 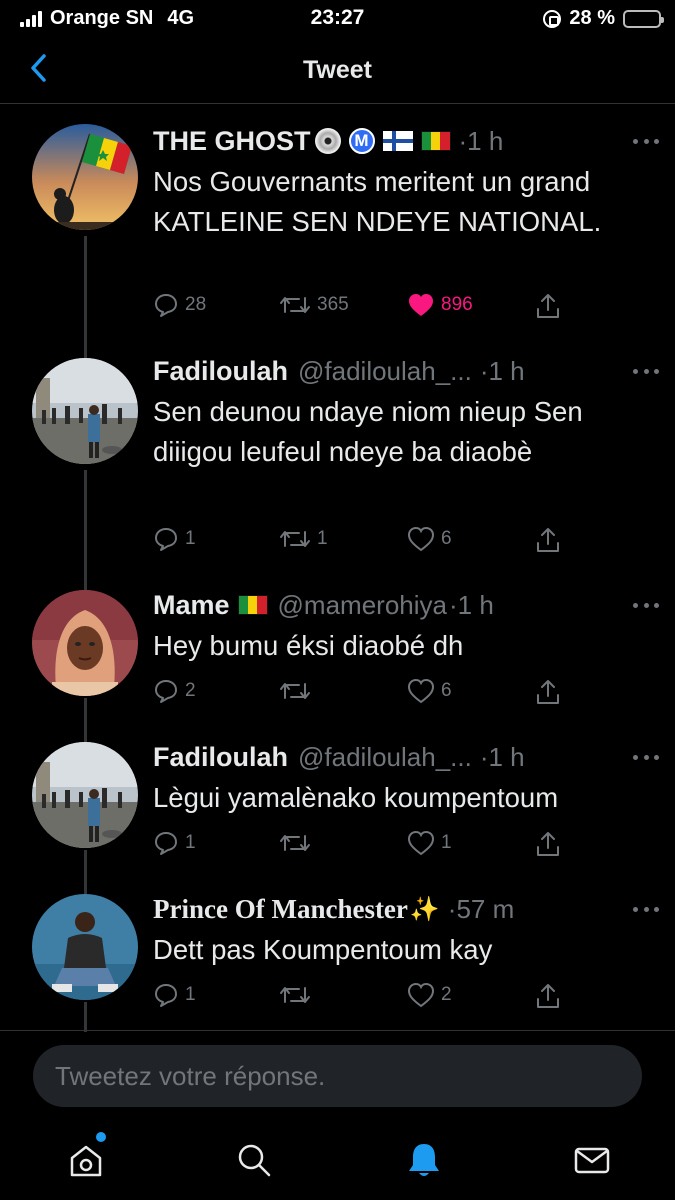 I want to click on avatar-man-sitting, so click(x=85, y=947).